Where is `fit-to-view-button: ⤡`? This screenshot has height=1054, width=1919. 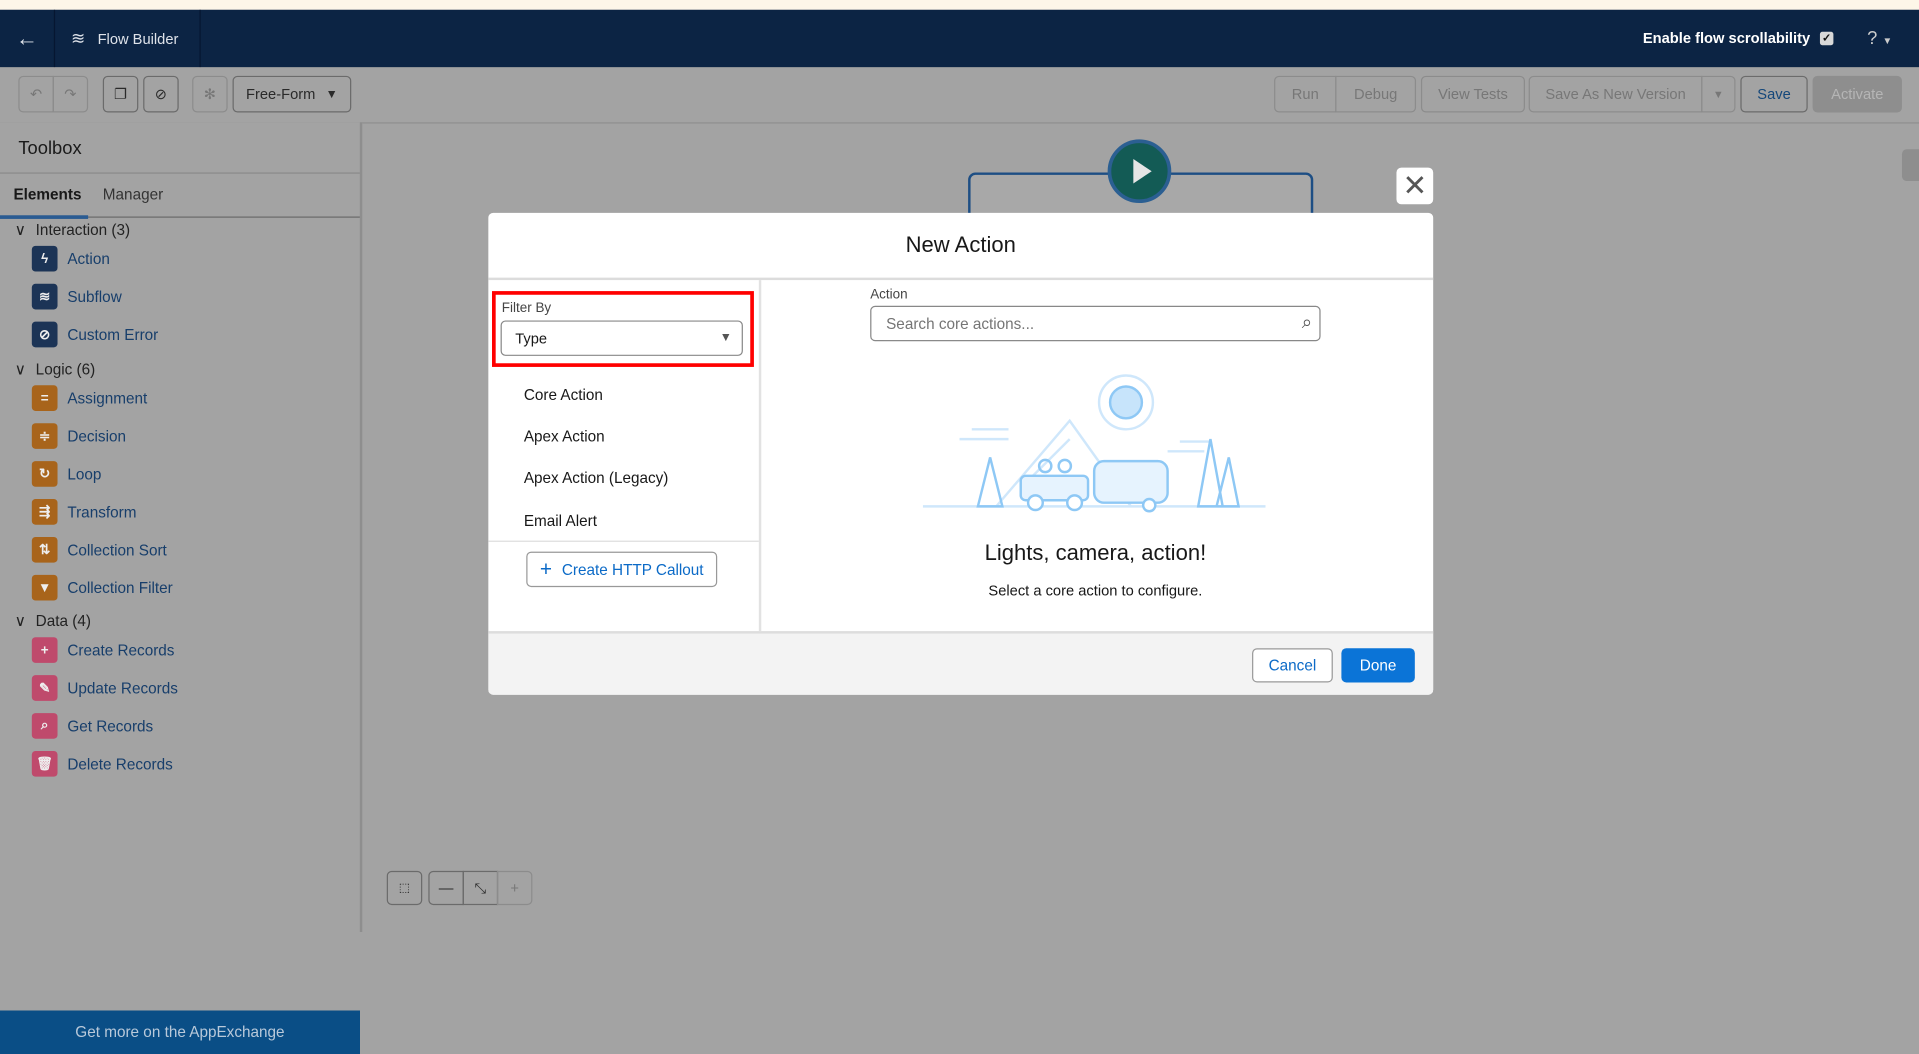 fit-to-view-button: ⤡ is located at coordinates (480, 888).